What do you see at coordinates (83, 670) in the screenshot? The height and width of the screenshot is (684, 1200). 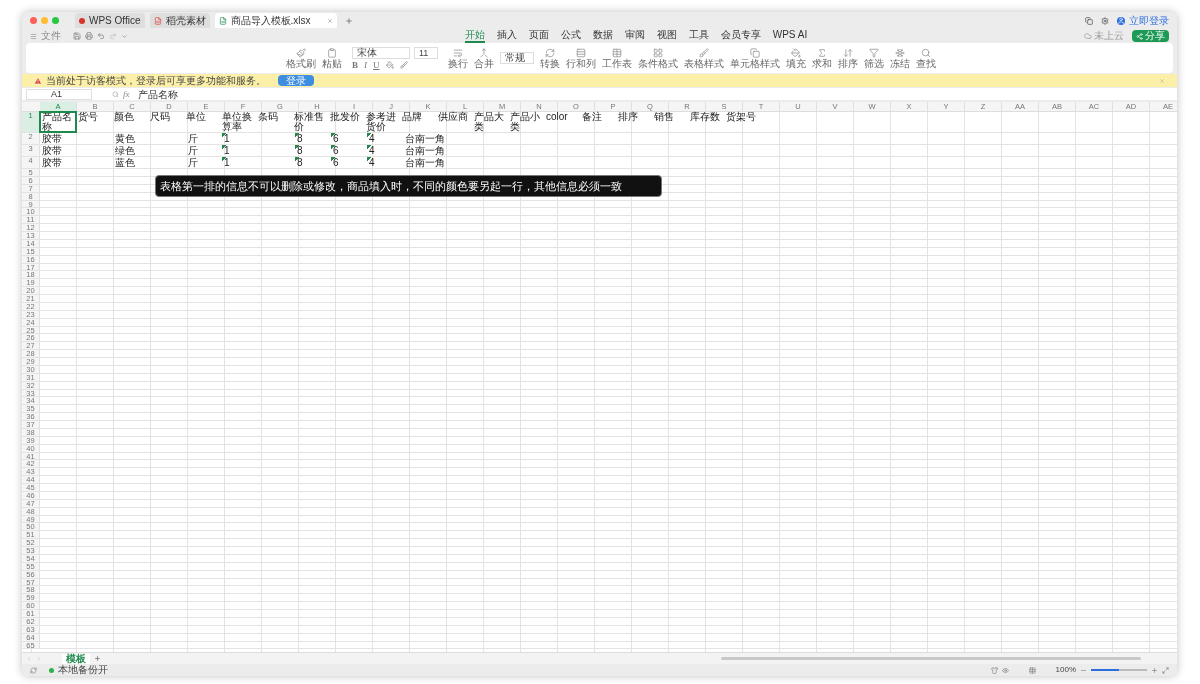 I see `backup-status: 本地备份开` at bounding box center [83, 670].